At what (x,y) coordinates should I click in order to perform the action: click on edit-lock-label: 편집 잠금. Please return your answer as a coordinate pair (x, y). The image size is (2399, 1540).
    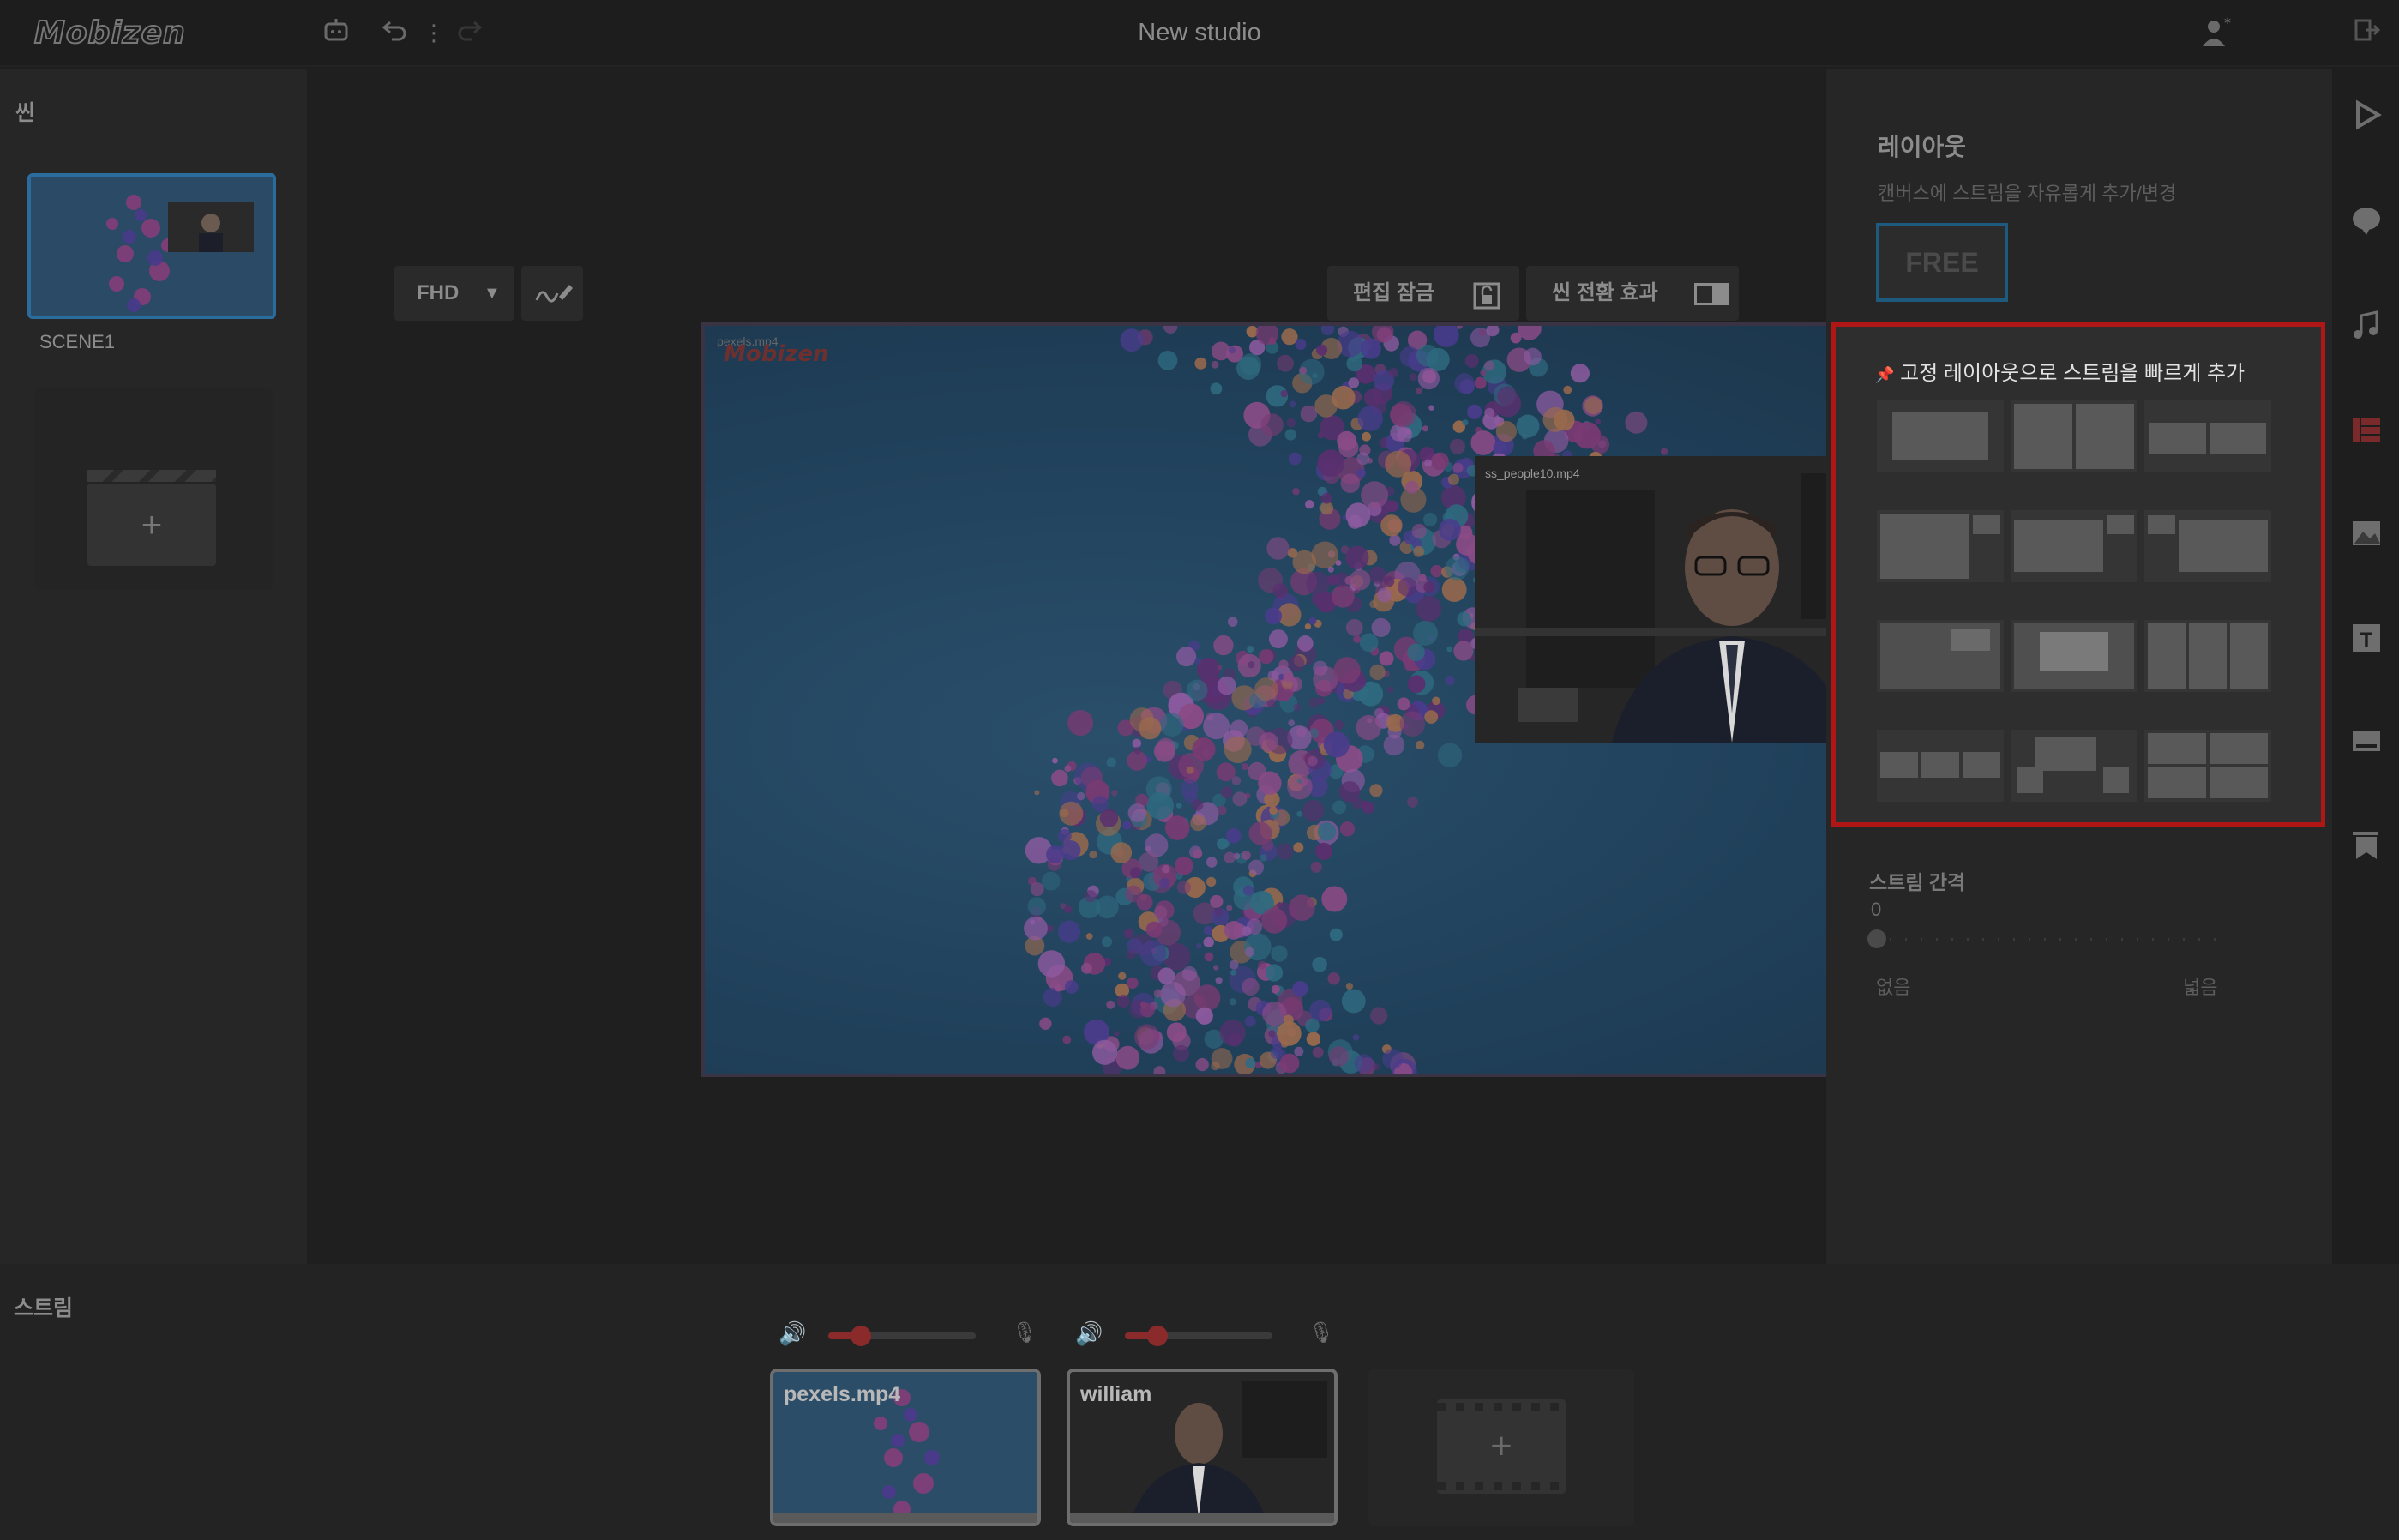
    Looking at the image, I should click on (1393, 292).